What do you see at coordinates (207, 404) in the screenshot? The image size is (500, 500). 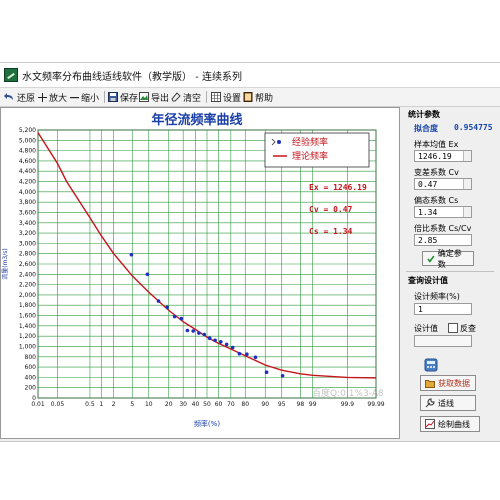 I see `x-tick-label: 50` at bounding box center [207, 404].